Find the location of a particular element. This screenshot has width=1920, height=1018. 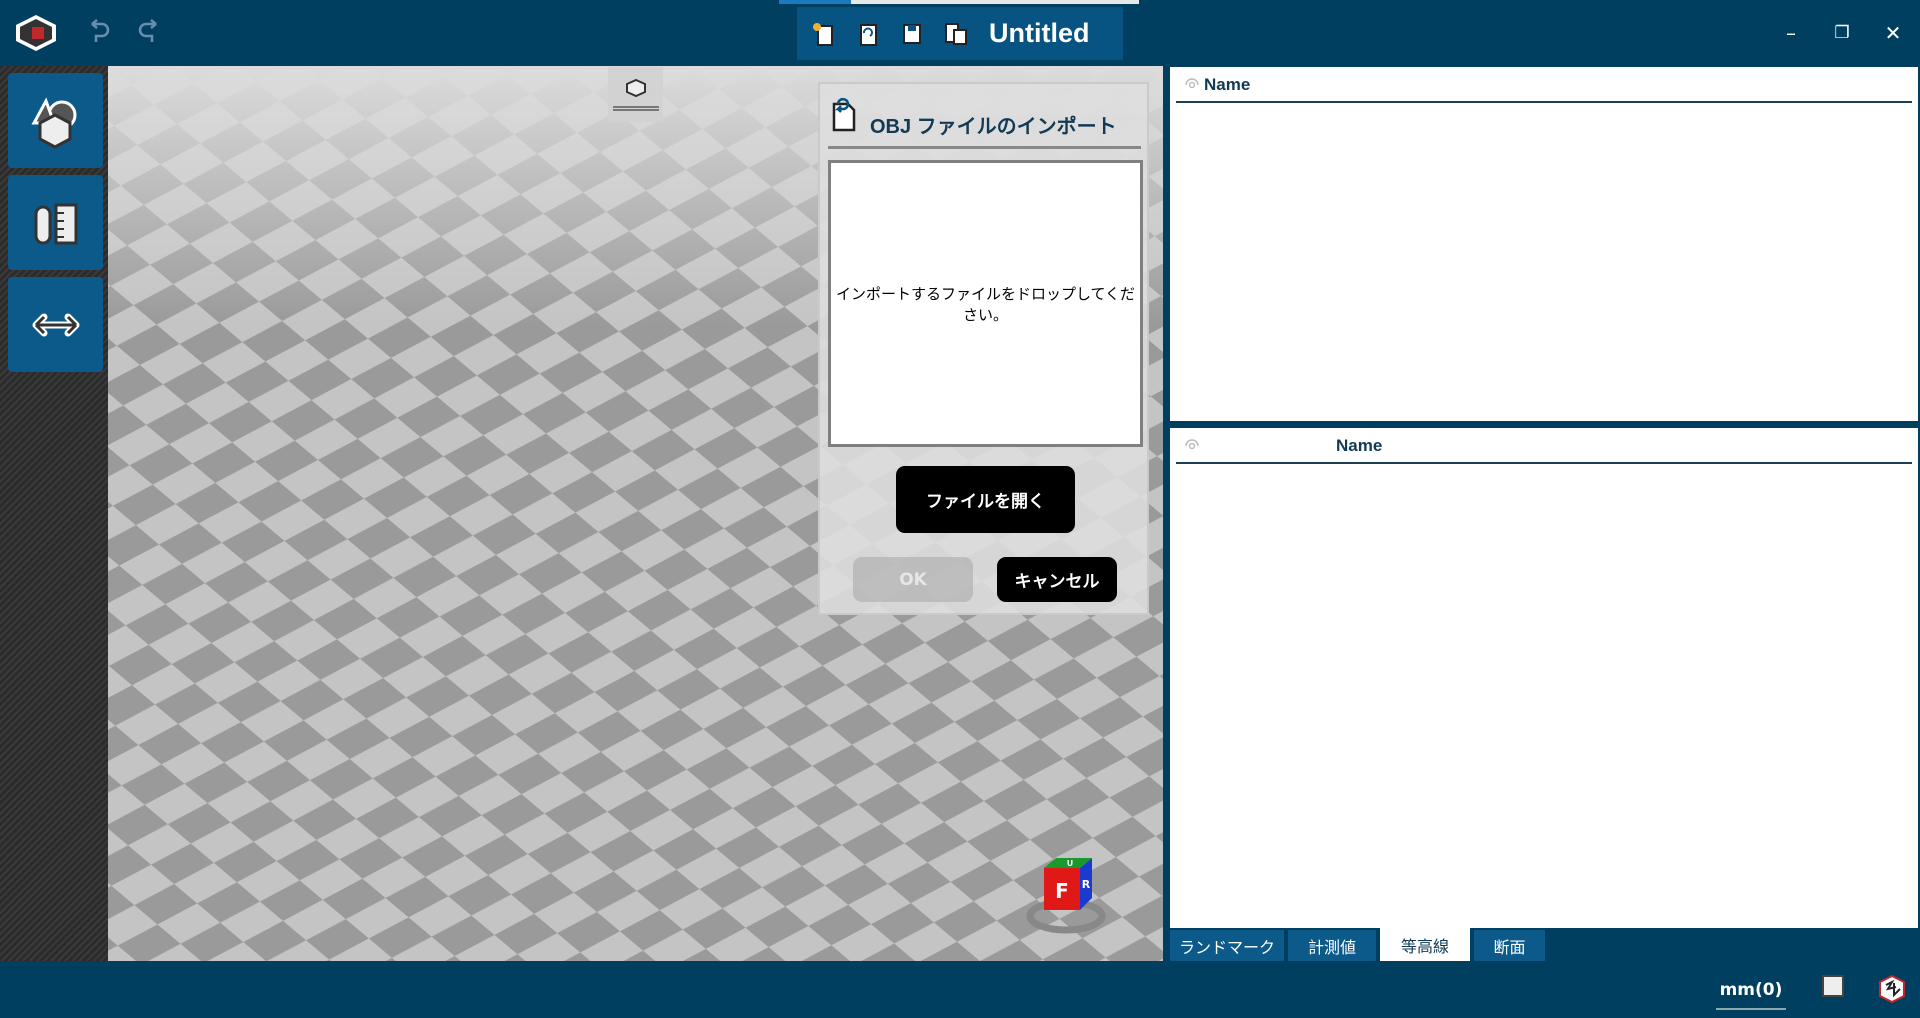

measure-arrow-icon is located at coordinates (55, 324).